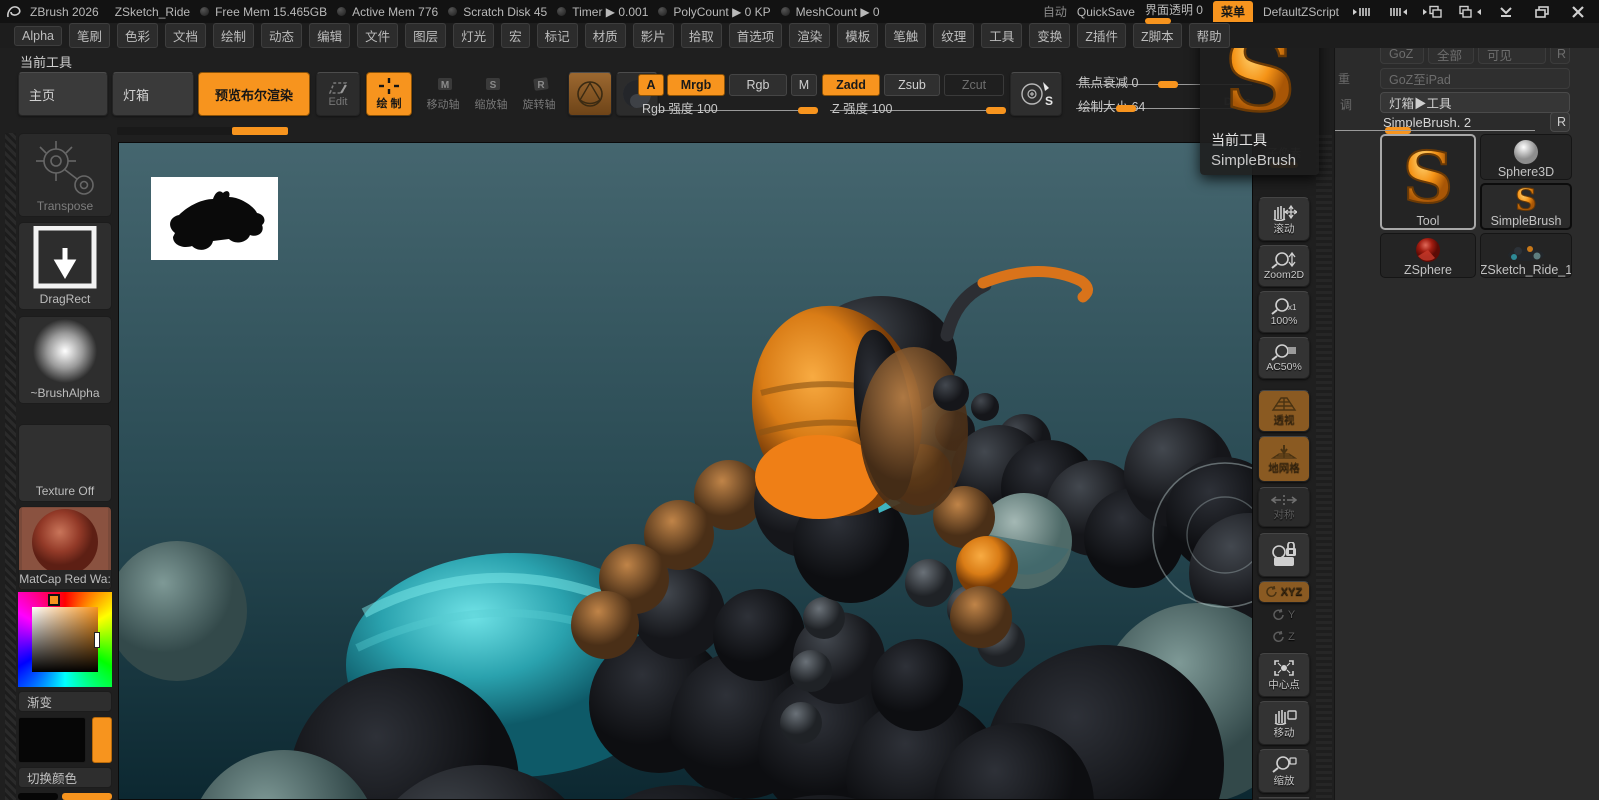  What do you see at coordinates (1284, 675) in the screenshot?
I see `frame-center-button: 中心点` at bounding box center [1284, 675].